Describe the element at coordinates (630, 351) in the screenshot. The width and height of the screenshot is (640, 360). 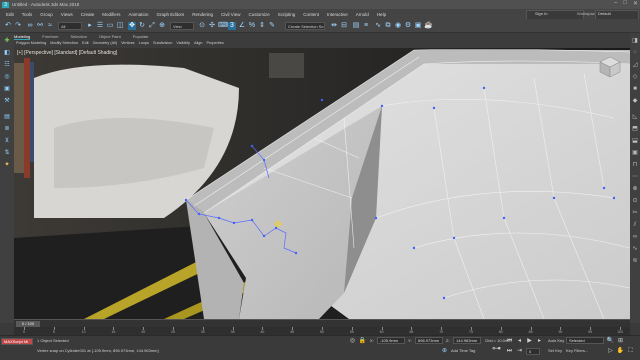
I see `maximize-viewport-icon: ⛶` at that location.